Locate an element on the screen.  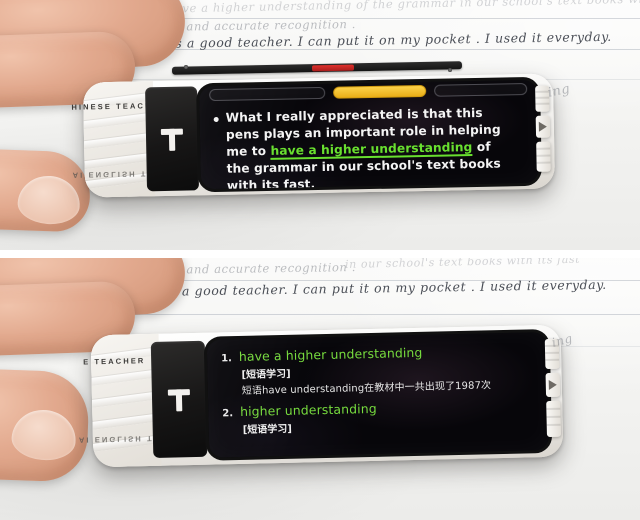
bullet-dot-icon is located at coordinates (216, 119).